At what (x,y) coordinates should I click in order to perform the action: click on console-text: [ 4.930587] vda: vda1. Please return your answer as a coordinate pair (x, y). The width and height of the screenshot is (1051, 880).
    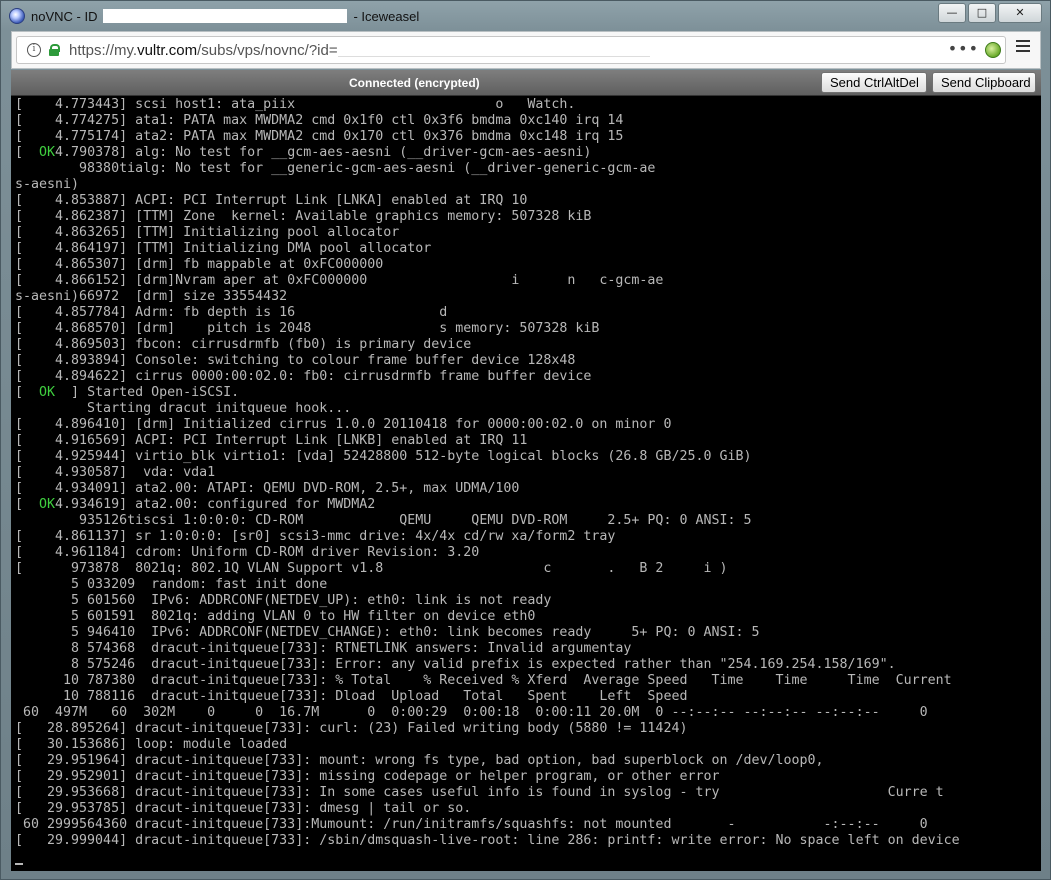
    Looking at the image, I should click on (115, 472).